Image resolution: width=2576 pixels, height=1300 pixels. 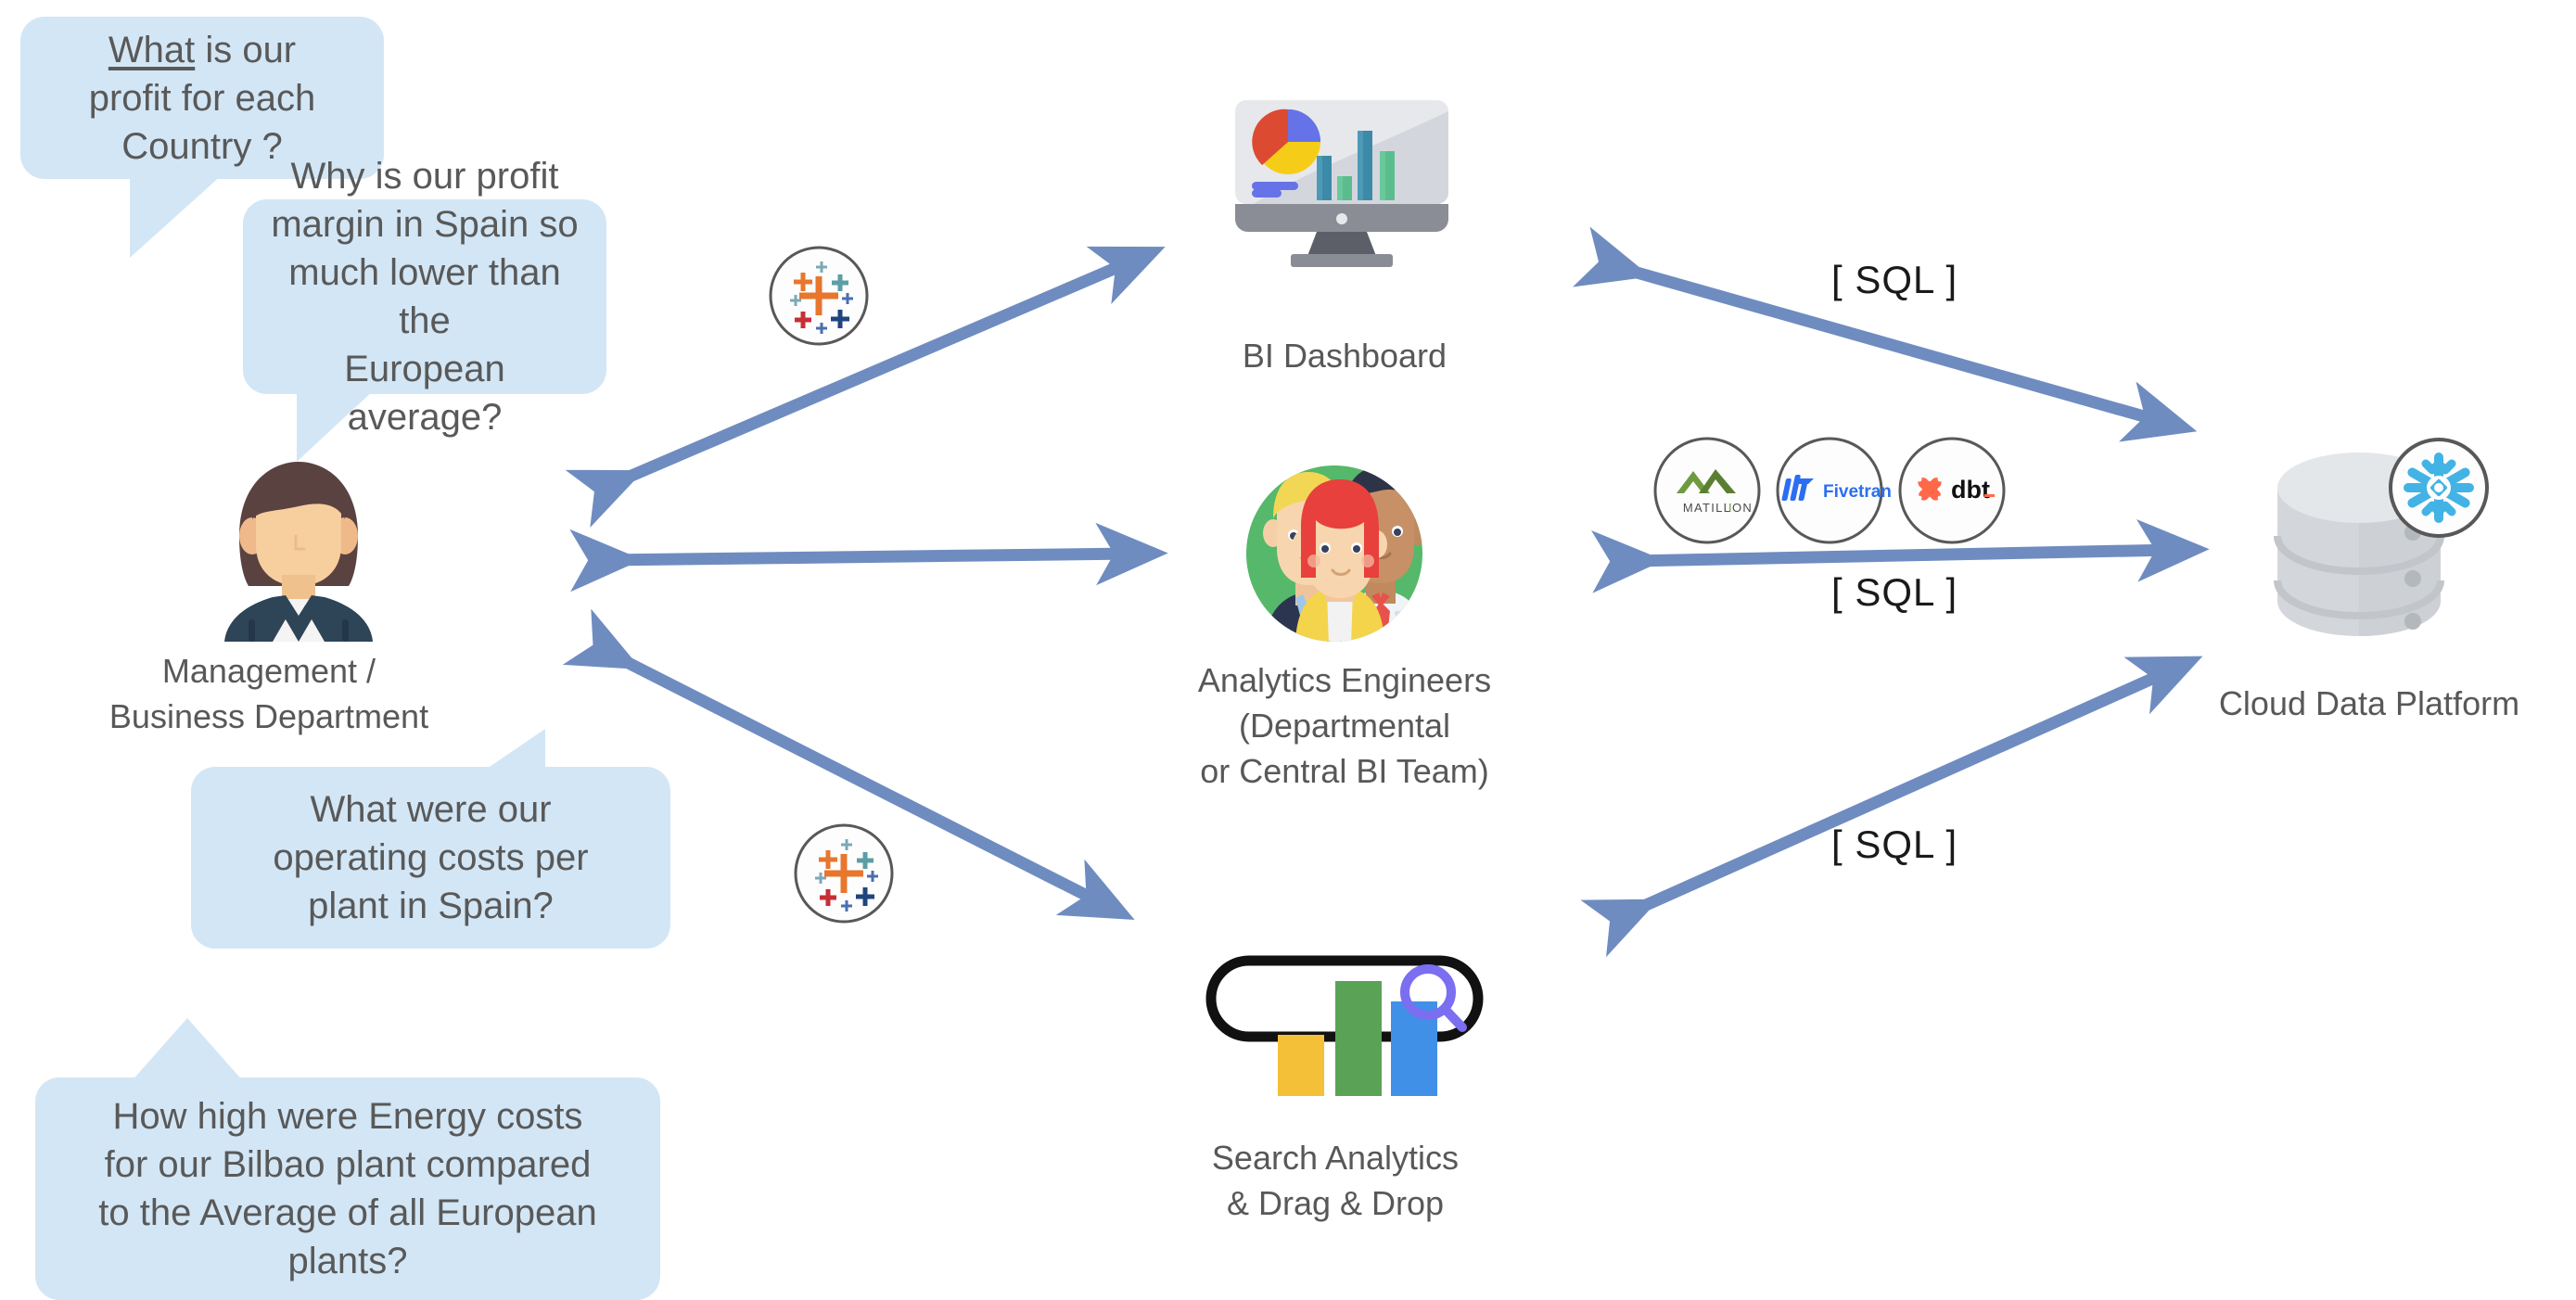 What do you see at coordinates (2383, 547) in the screenshot?
I see `database-cylinder-icon` at bounding box center [2383, 547].